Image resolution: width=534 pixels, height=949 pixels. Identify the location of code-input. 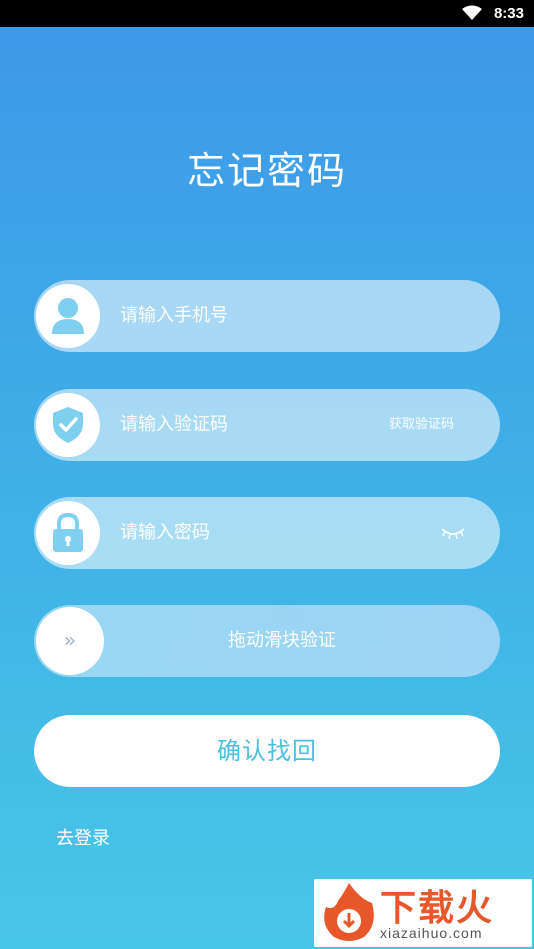
(245, 425).